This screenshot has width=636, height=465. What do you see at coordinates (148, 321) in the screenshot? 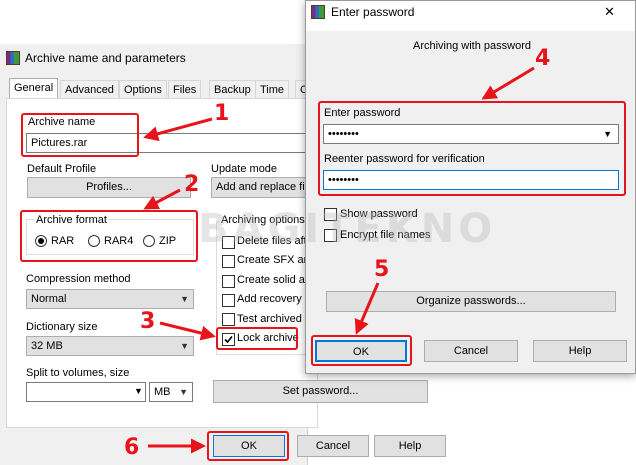
I see `annotation-number: 3` at bounding box center [148, 321].